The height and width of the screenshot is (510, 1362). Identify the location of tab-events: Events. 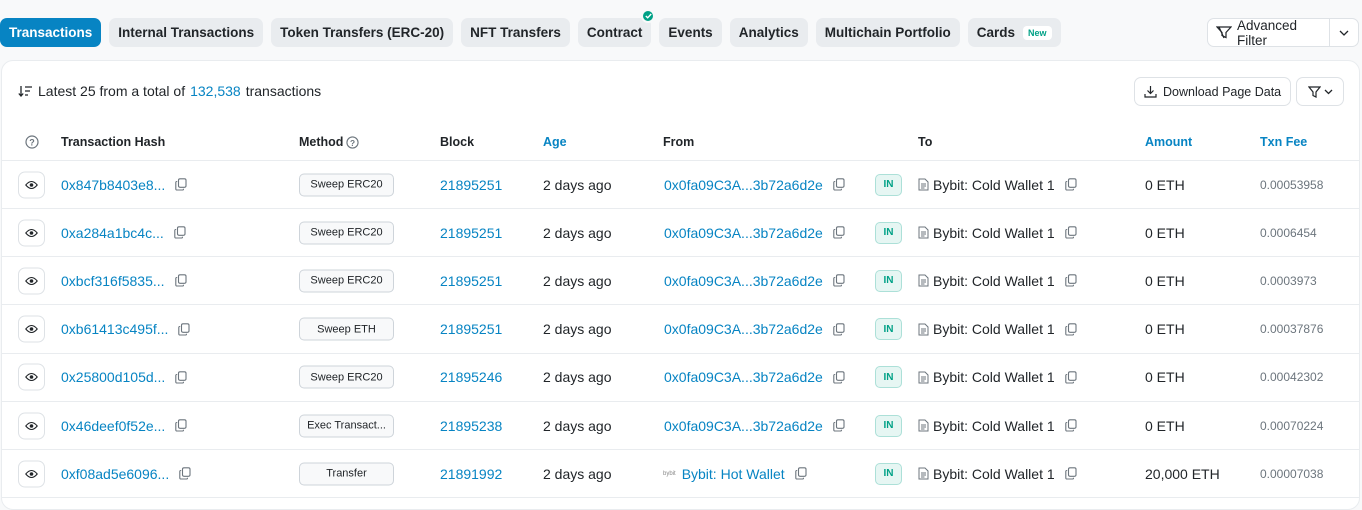
(690, 32).